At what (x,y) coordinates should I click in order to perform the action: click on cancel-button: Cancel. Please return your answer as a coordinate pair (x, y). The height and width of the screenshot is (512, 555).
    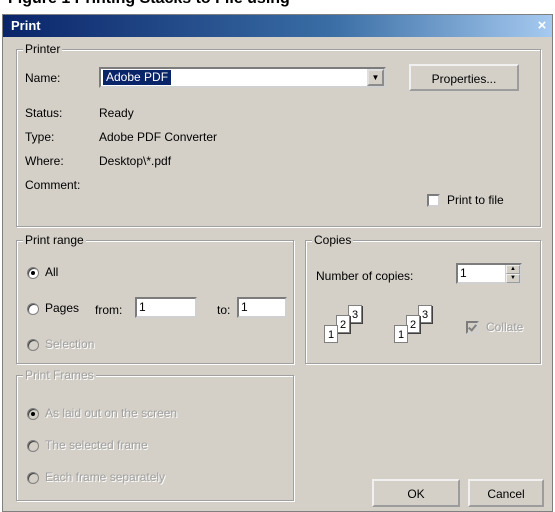
    Looking at the image, I should click on (506, 493).